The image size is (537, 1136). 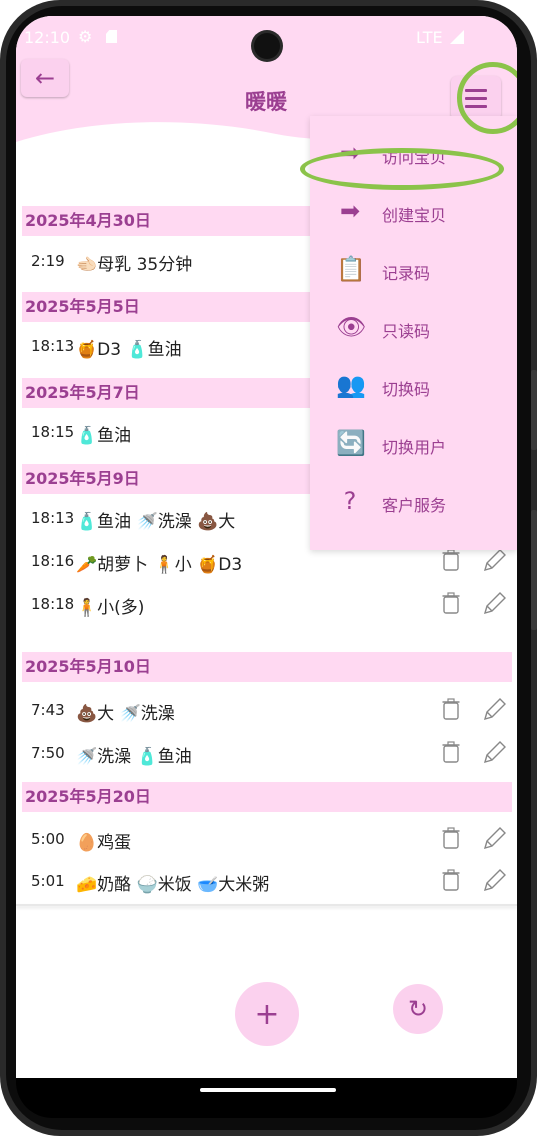 What do you see at coordinates (406, 331) in the screenshot?
I see `menu-item-label: 只读码` at bounding box center [406, 331].